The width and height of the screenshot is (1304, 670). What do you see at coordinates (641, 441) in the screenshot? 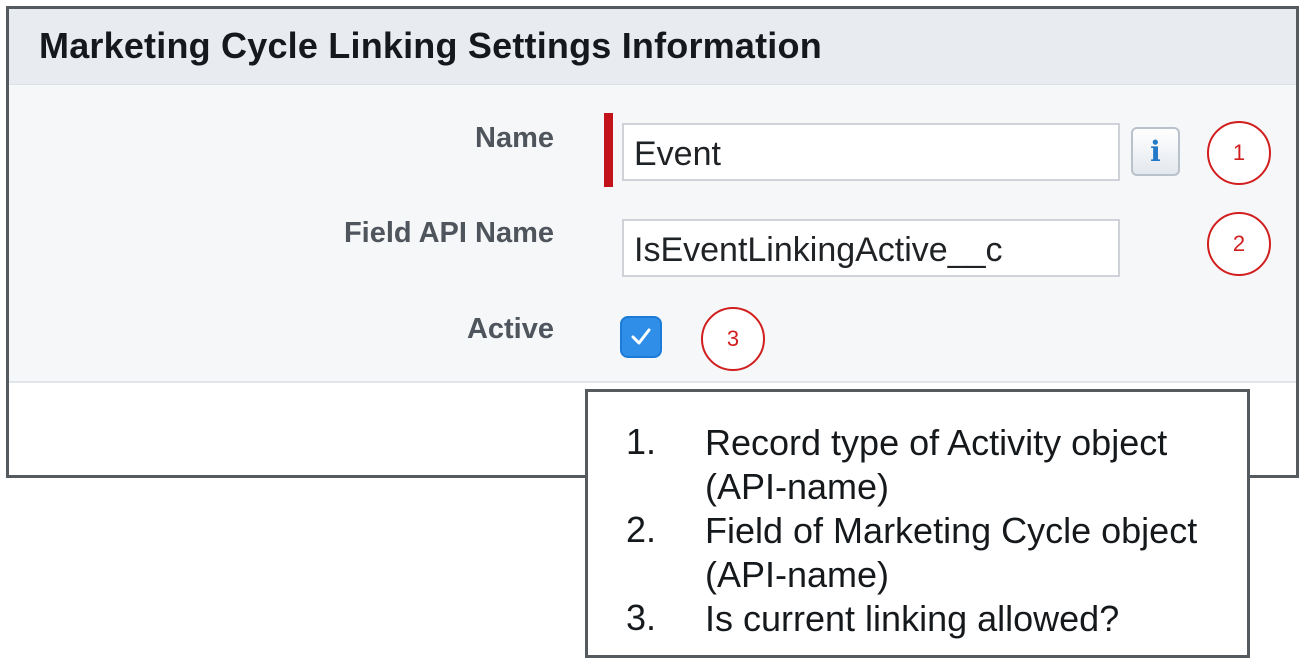
I see `legend-number: 1.` at bounding box center [641, 441].